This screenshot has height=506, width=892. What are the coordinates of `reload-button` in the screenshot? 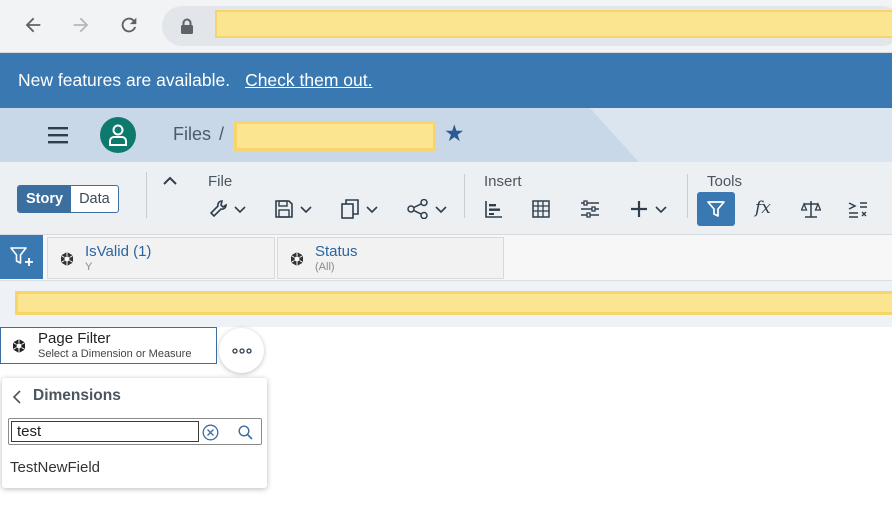 It's located at (129, 25).